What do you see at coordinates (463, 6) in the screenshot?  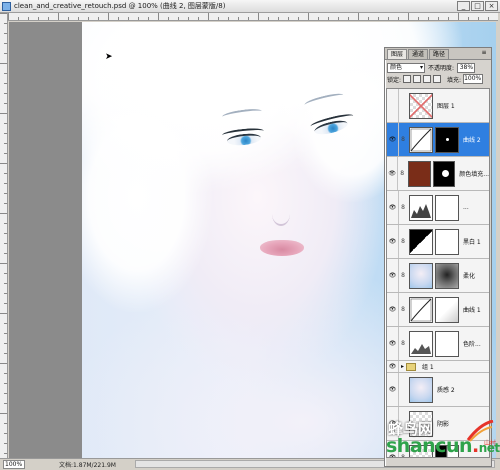 I see `minimize-button: _` at bounding box center [463, 6].